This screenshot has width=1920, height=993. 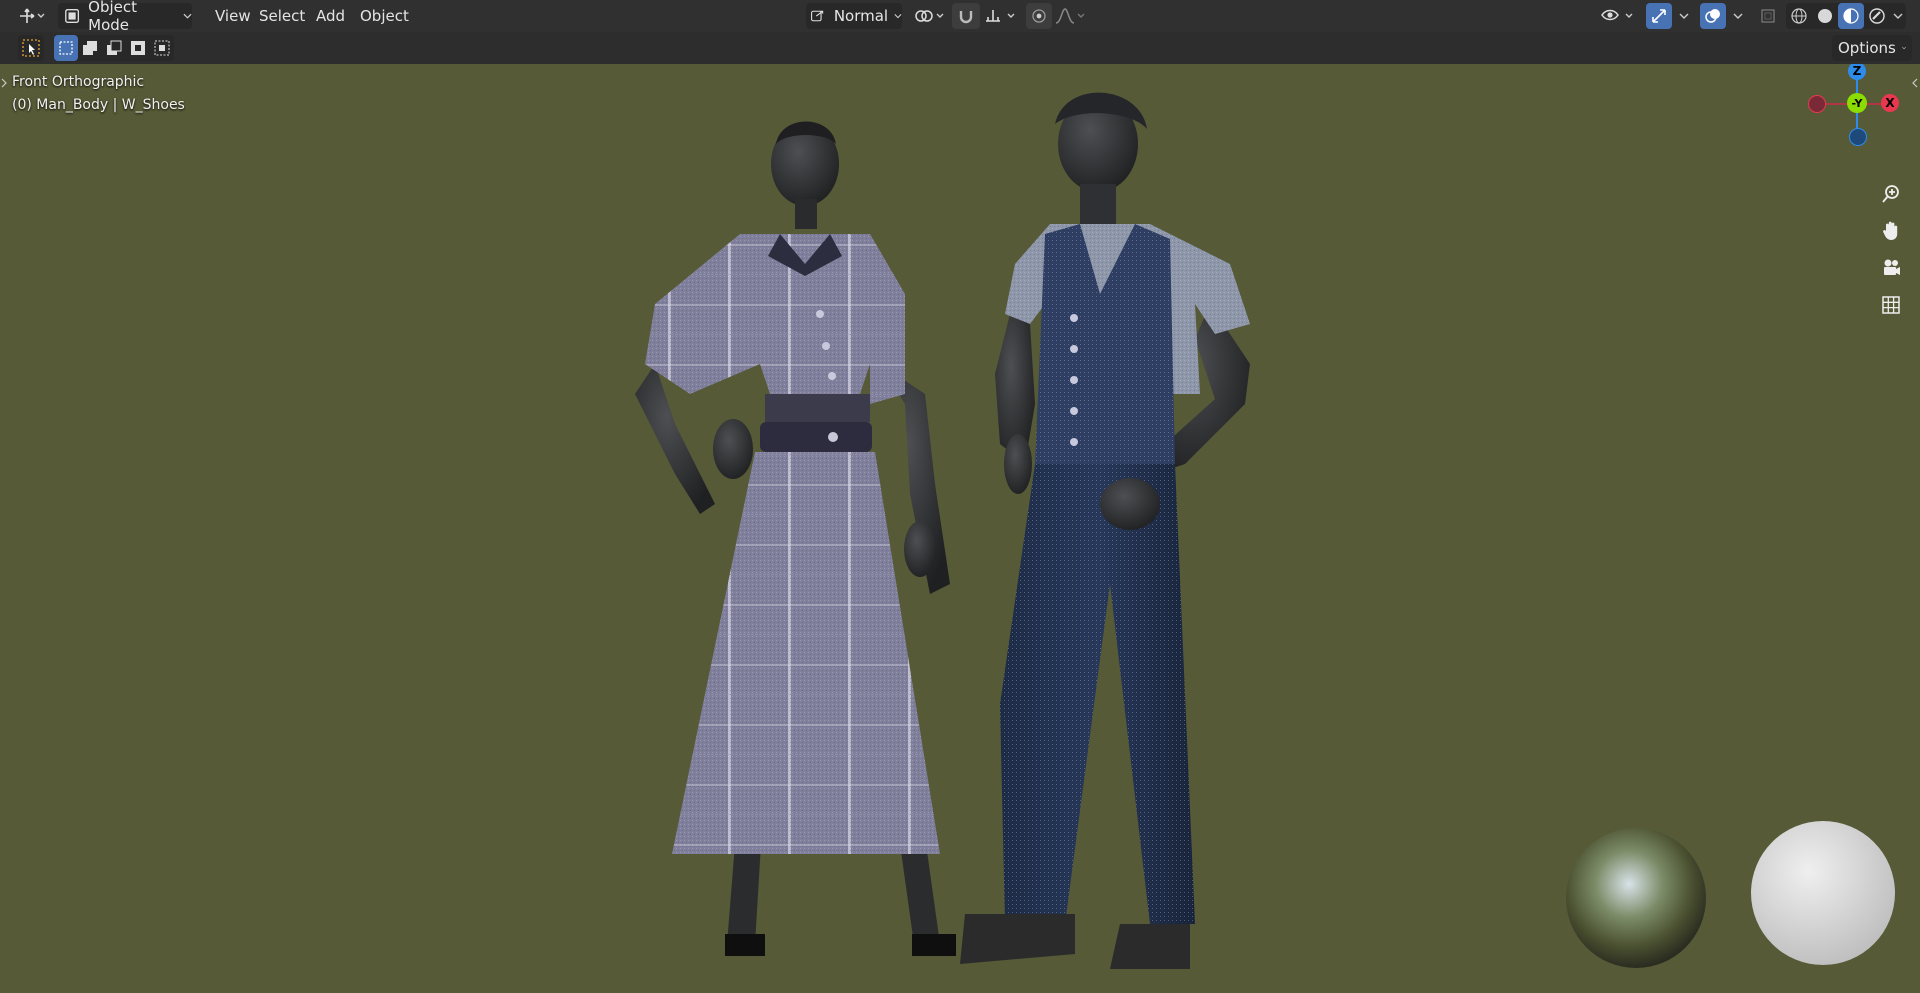 I want to click on select-extend-button, so click(x=90, y=48).